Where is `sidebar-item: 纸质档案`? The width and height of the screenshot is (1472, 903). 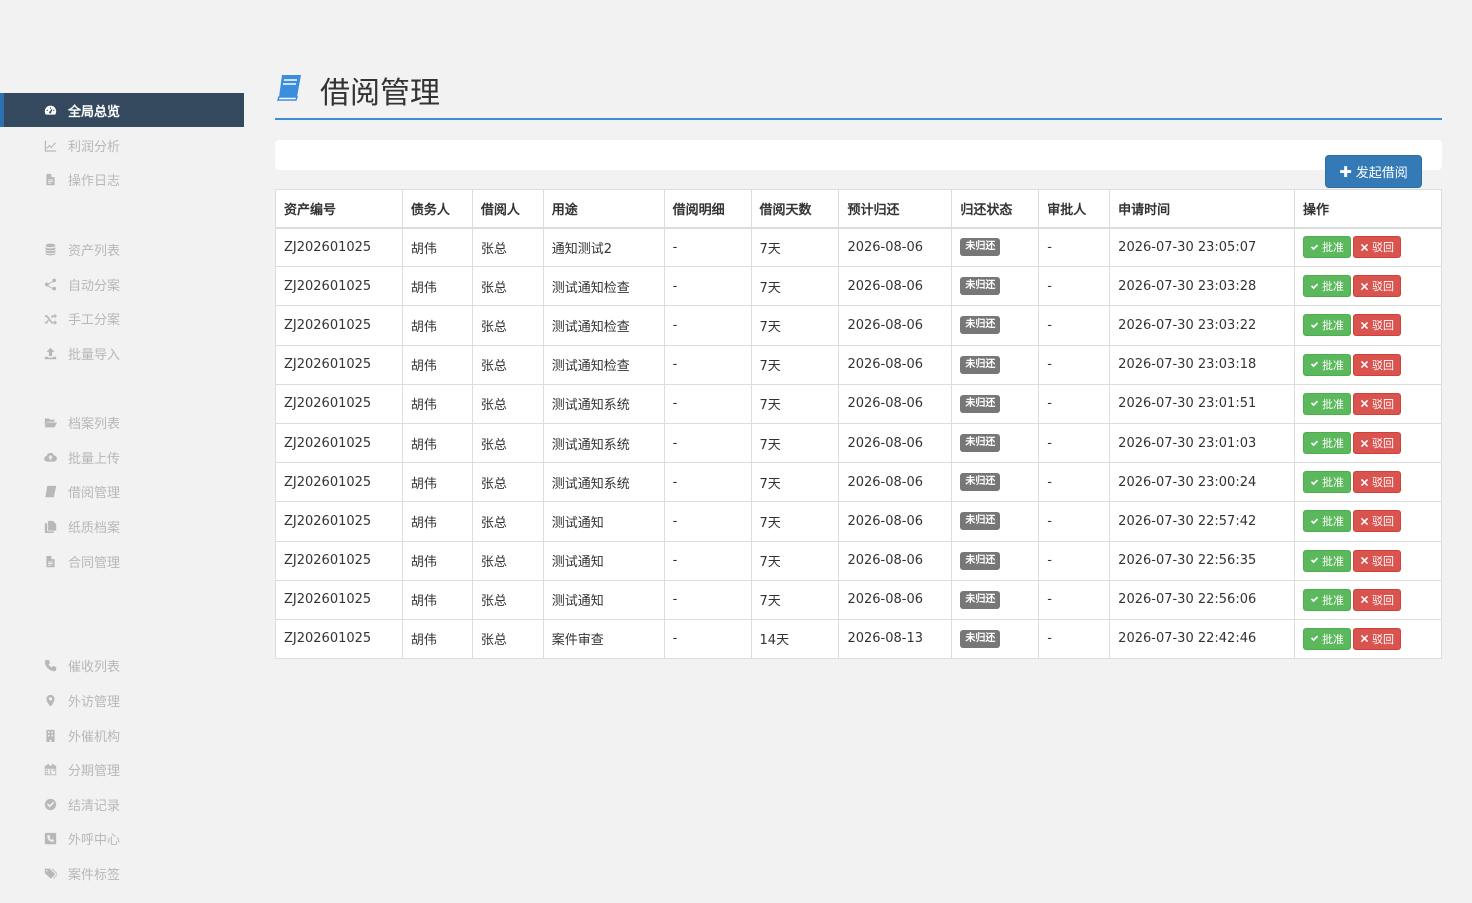
sidebar-item: 纸质档案 is located at coordinates (122, 526).